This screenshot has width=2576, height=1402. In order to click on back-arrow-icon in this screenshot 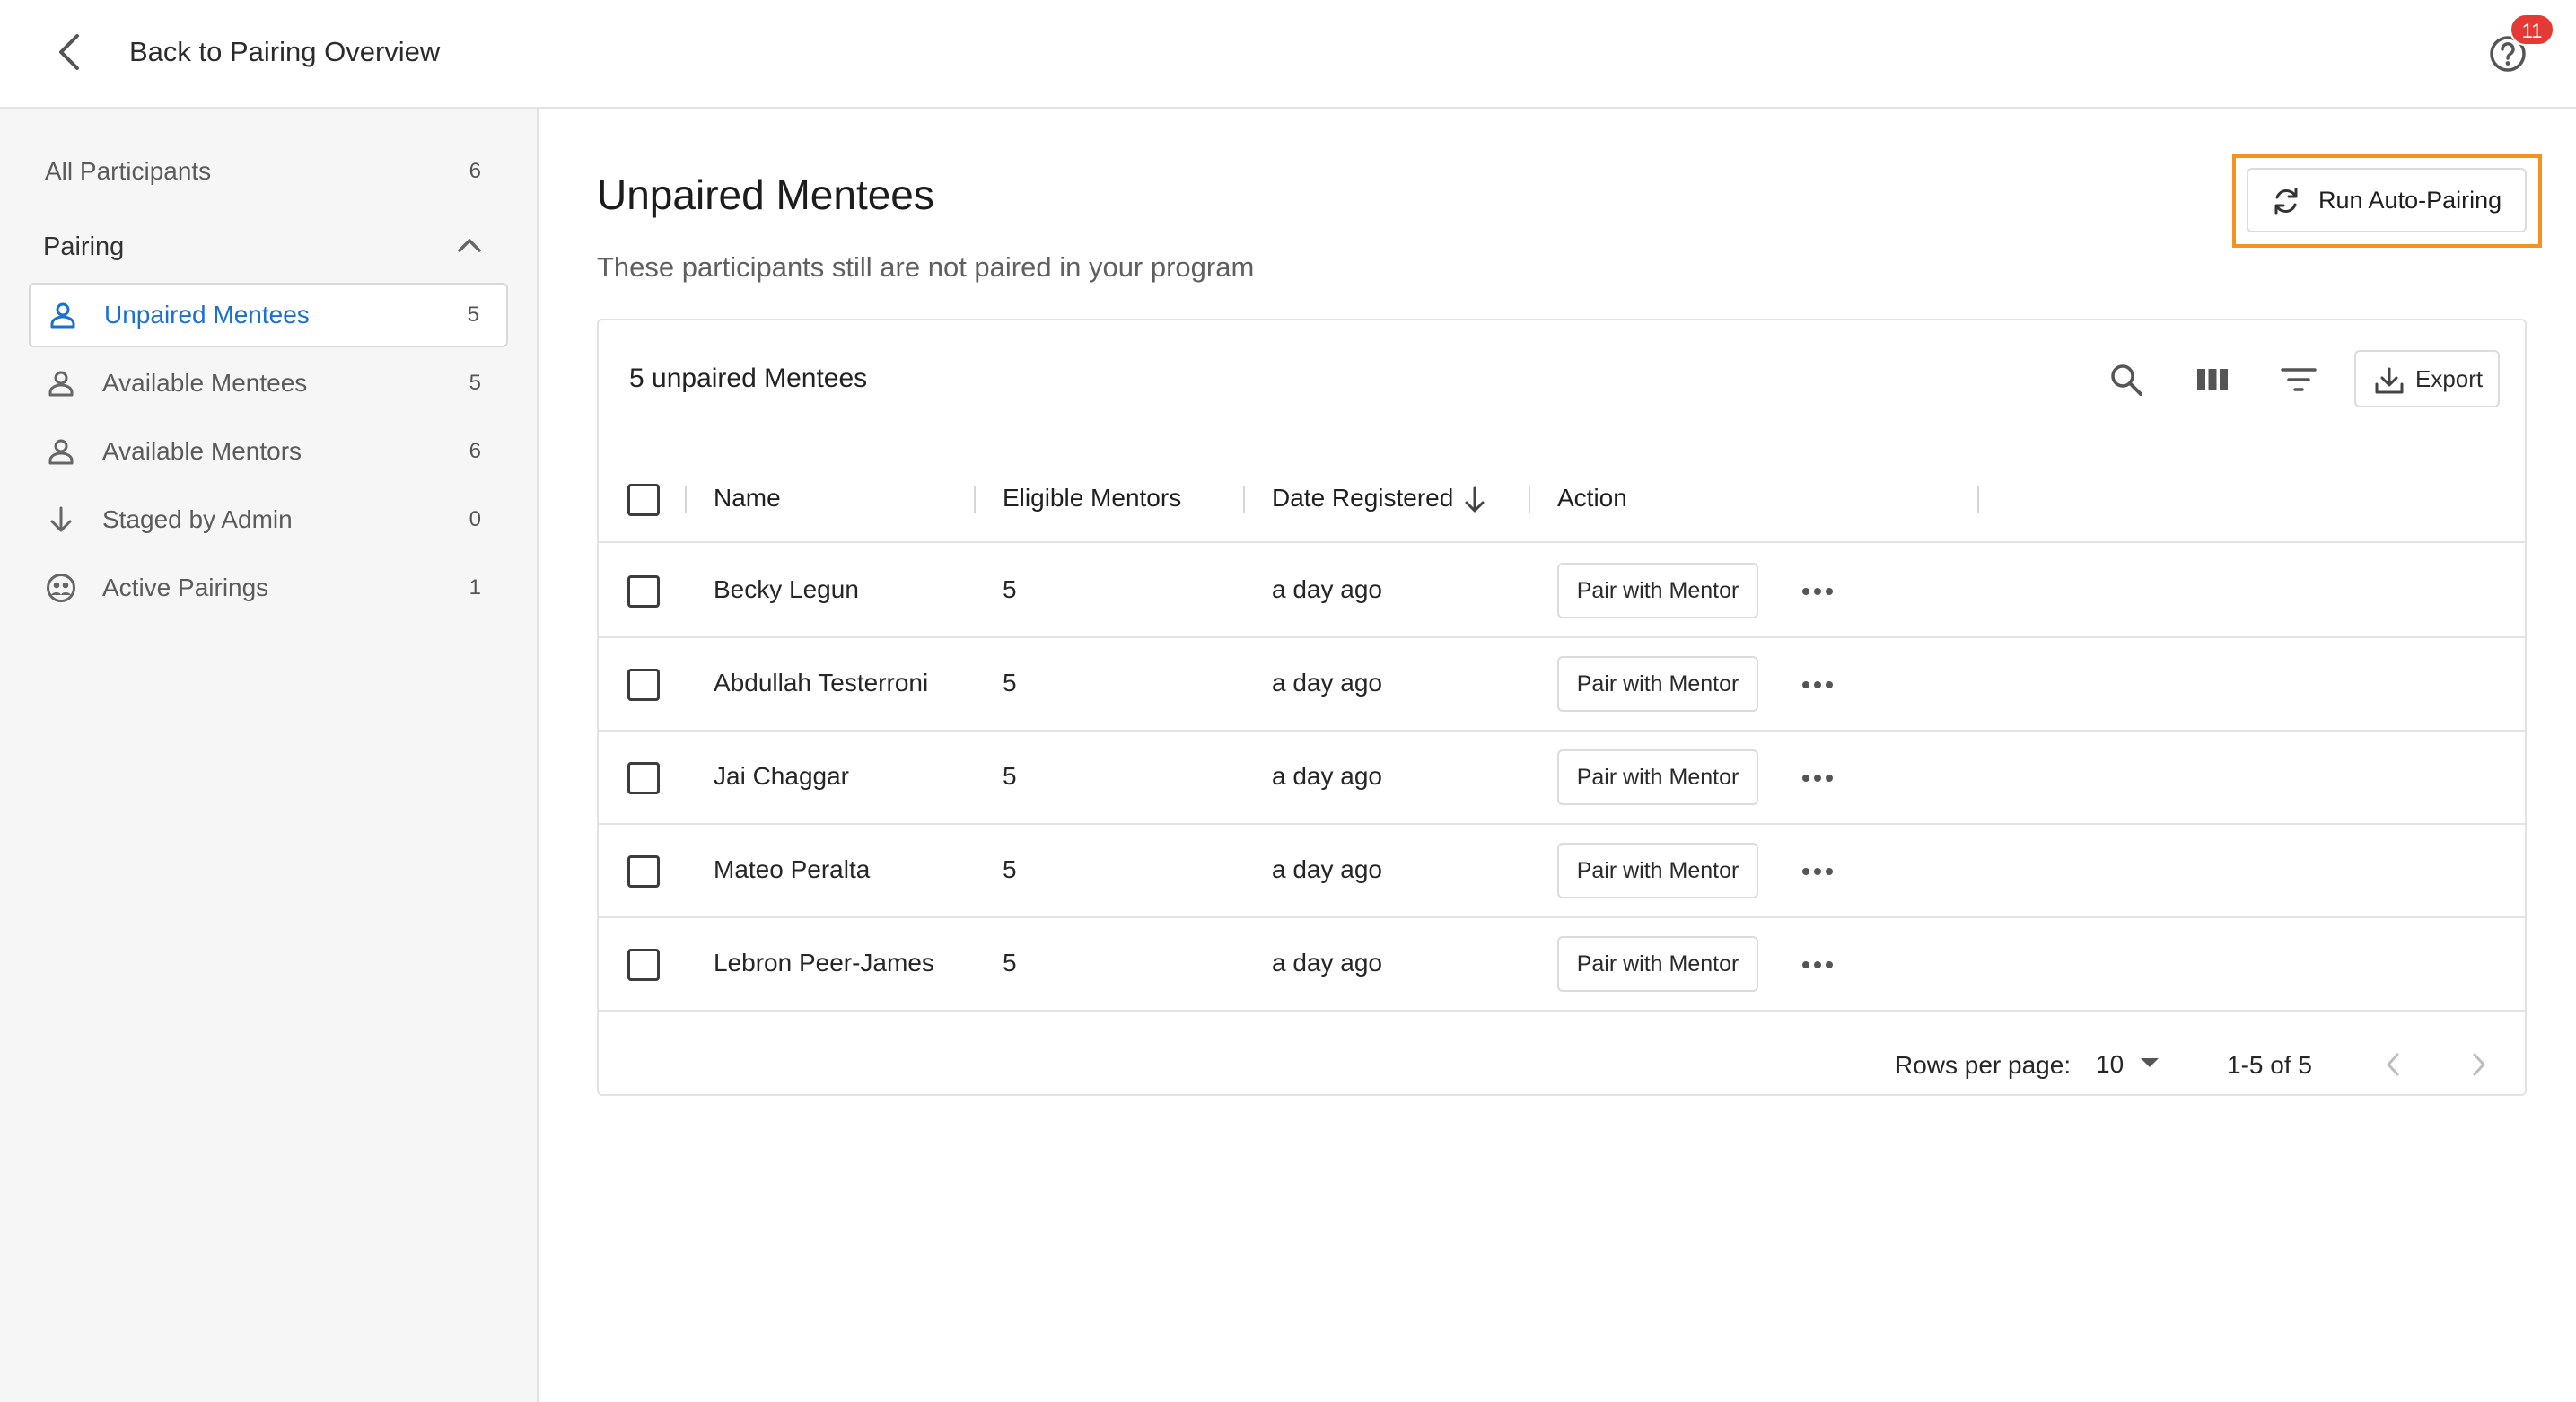, I will do `click(69, 52)`.